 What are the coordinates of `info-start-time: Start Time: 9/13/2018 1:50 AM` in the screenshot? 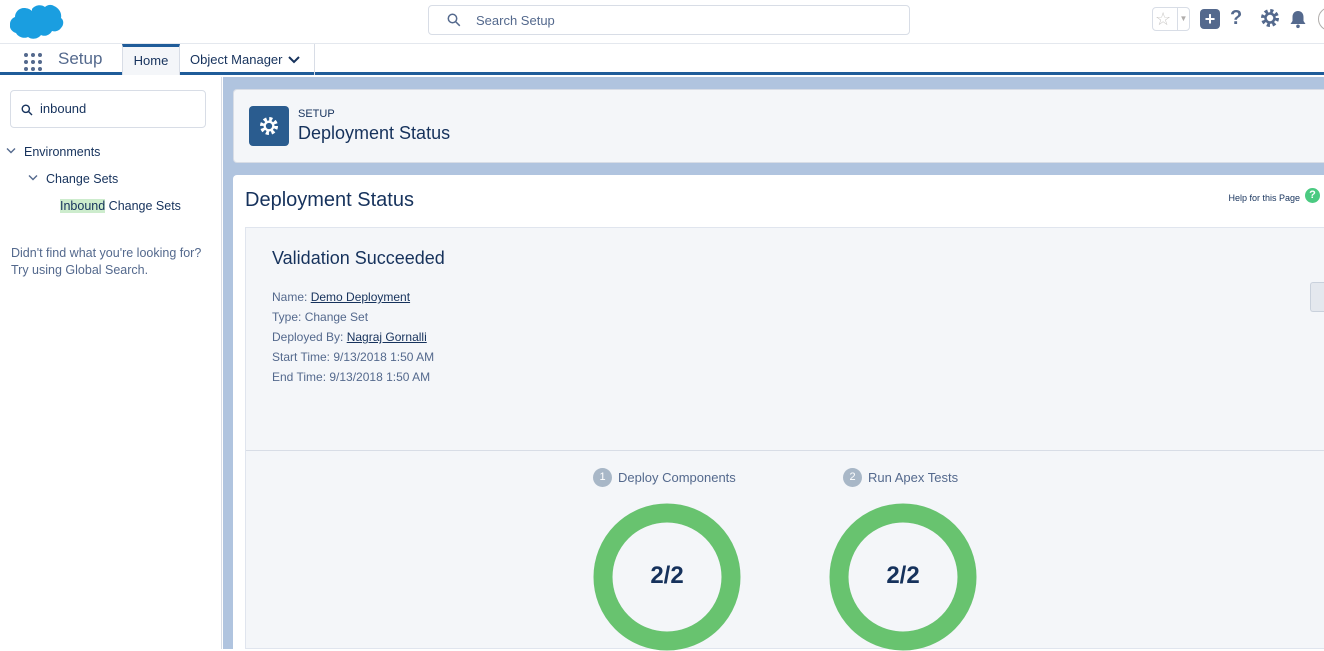 It's located at (353, 357).